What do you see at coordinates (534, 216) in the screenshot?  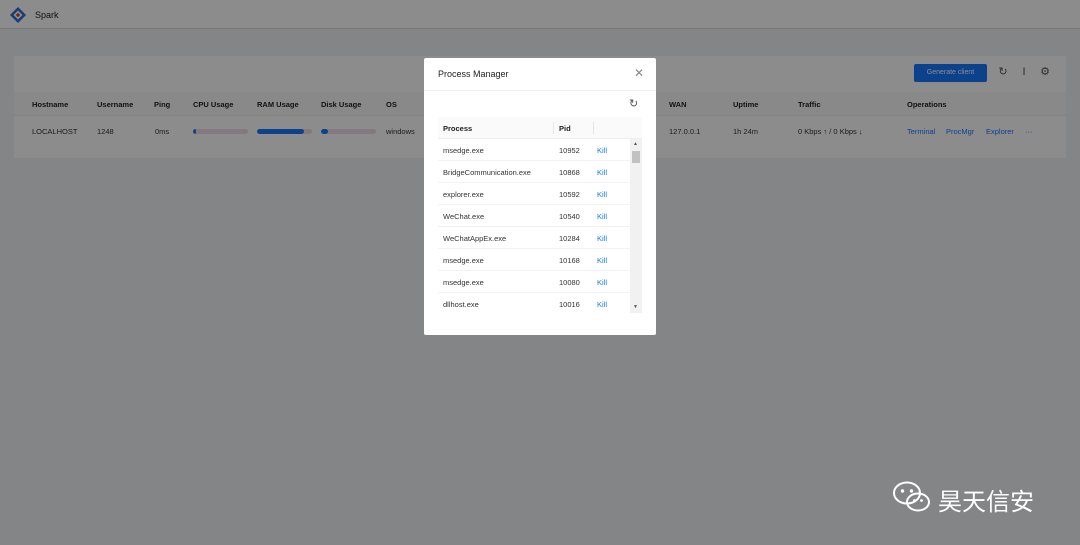 I see `table-row: WeChat.exe 10540 Kill` at bounding box center [534, 216].